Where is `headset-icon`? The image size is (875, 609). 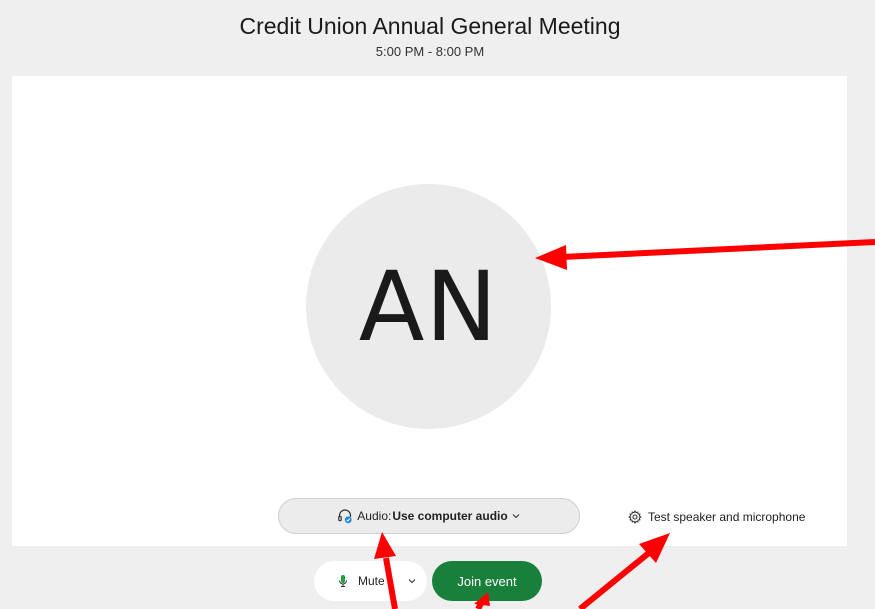 headset-icon is located at coordinates (345, 516).